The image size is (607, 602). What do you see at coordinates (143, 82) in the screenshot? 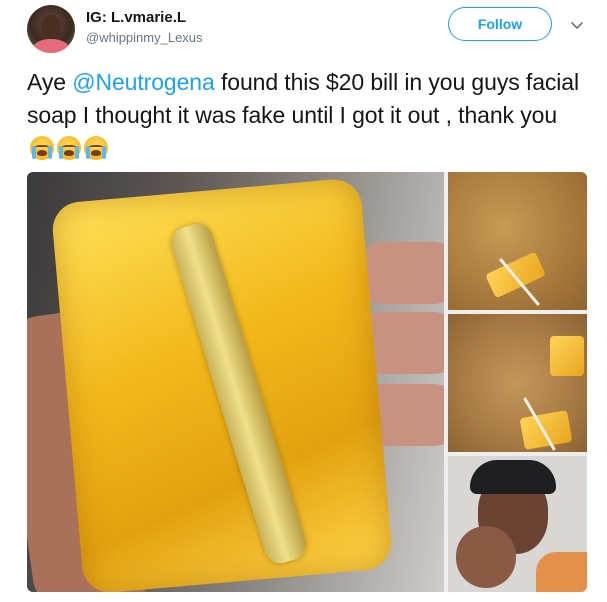
I see `mention-link: @Neutrogena` at bounding box center [143, 82].